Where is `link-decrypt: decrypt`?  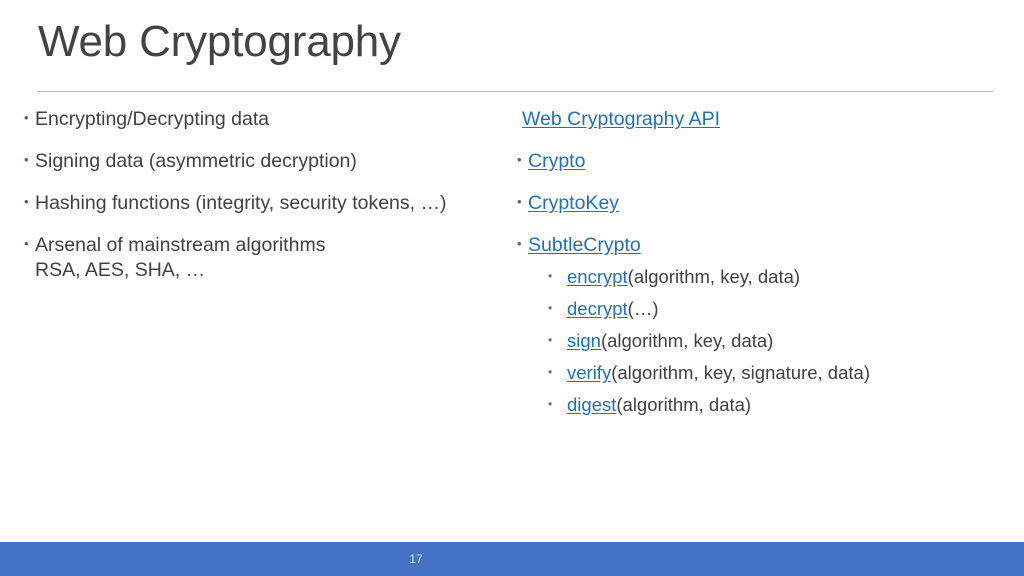 link-decrypt: decrypt is located at coordinates (597, 308).